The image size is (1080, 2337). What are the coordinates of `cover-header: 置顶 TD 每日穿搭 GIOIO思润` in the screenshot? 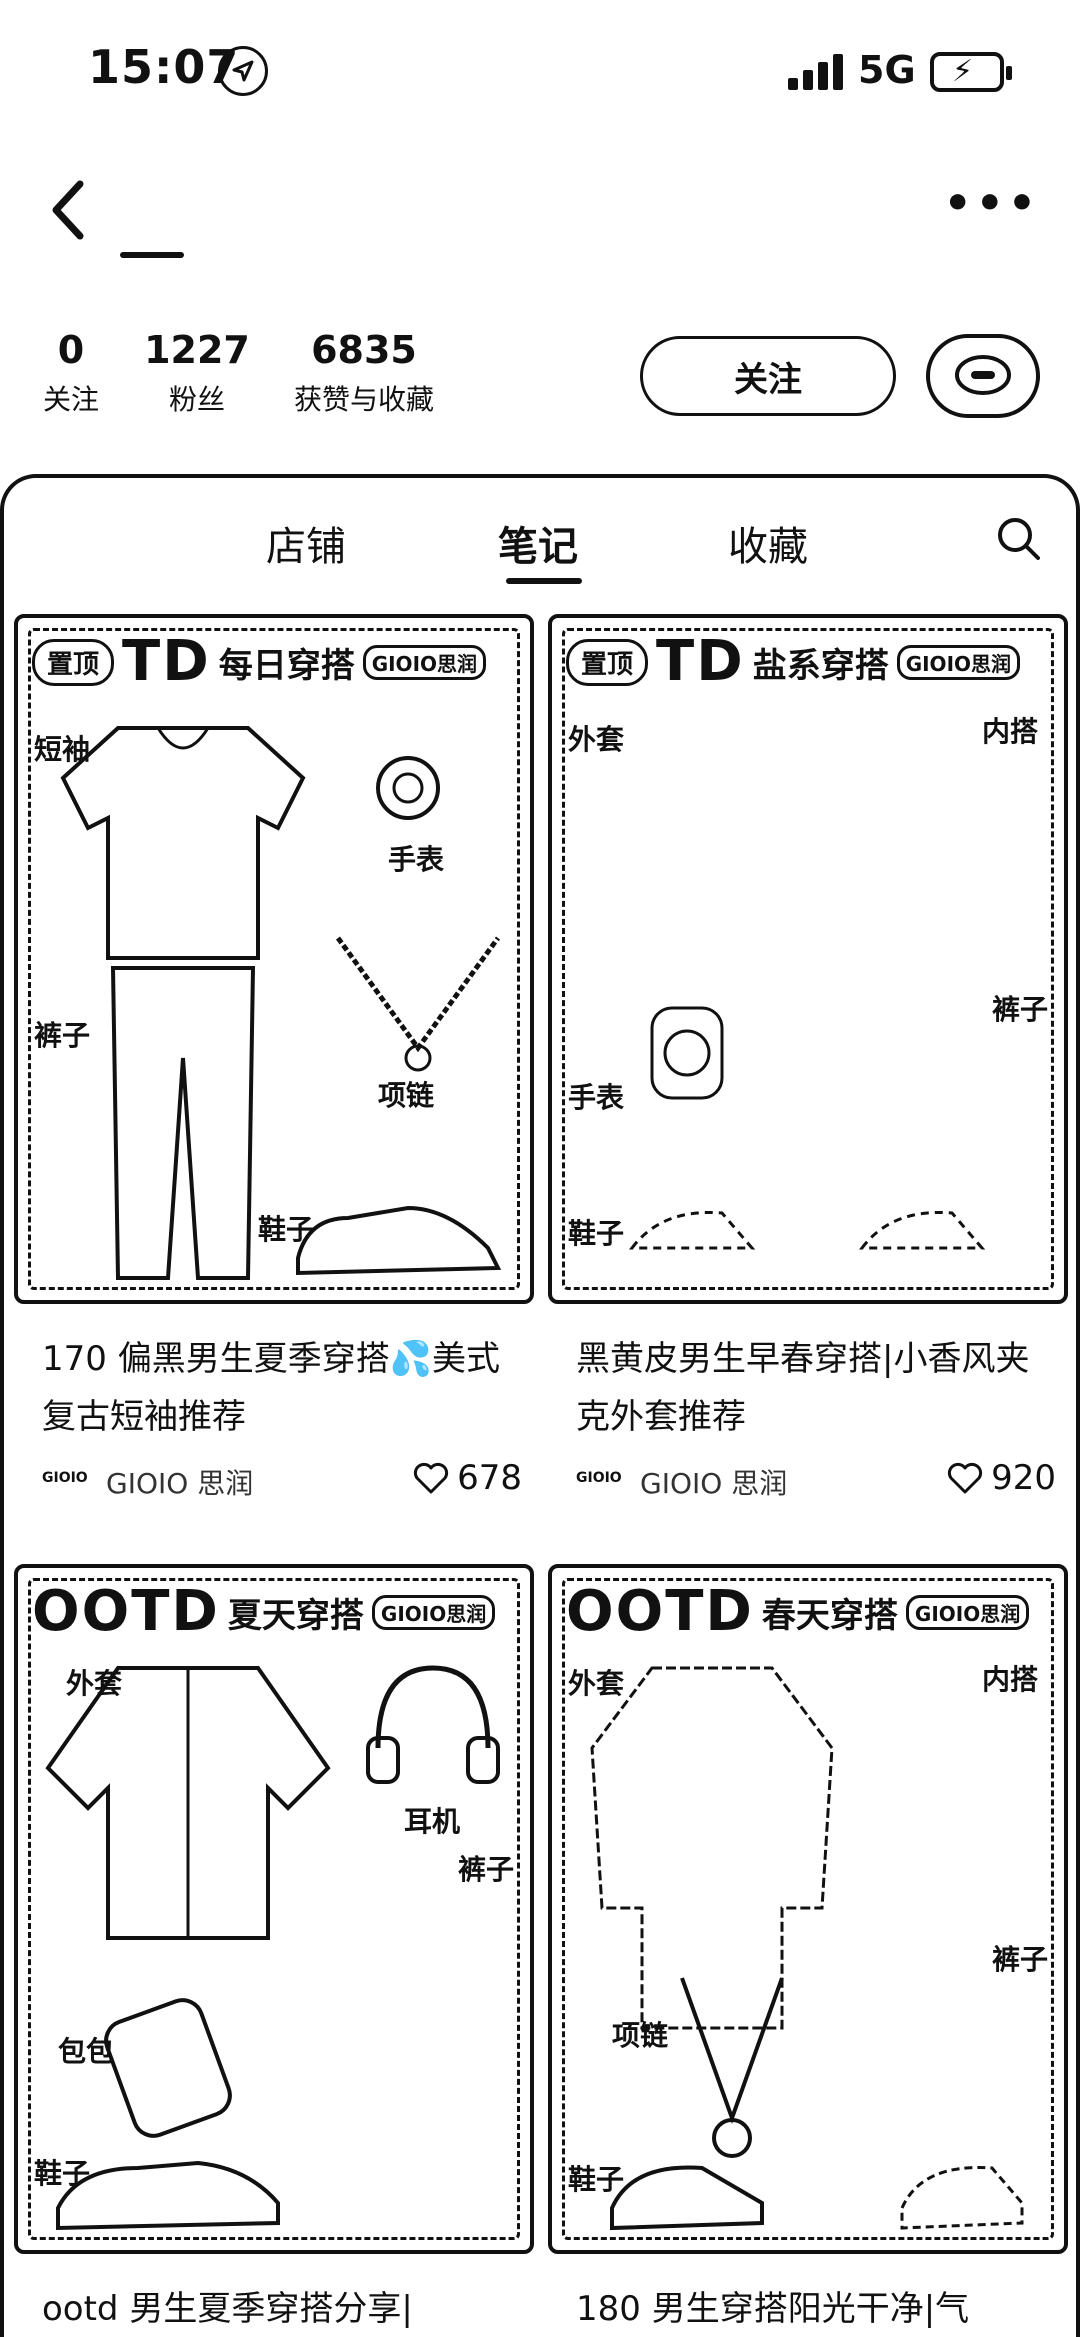 It's located at (259, 661).